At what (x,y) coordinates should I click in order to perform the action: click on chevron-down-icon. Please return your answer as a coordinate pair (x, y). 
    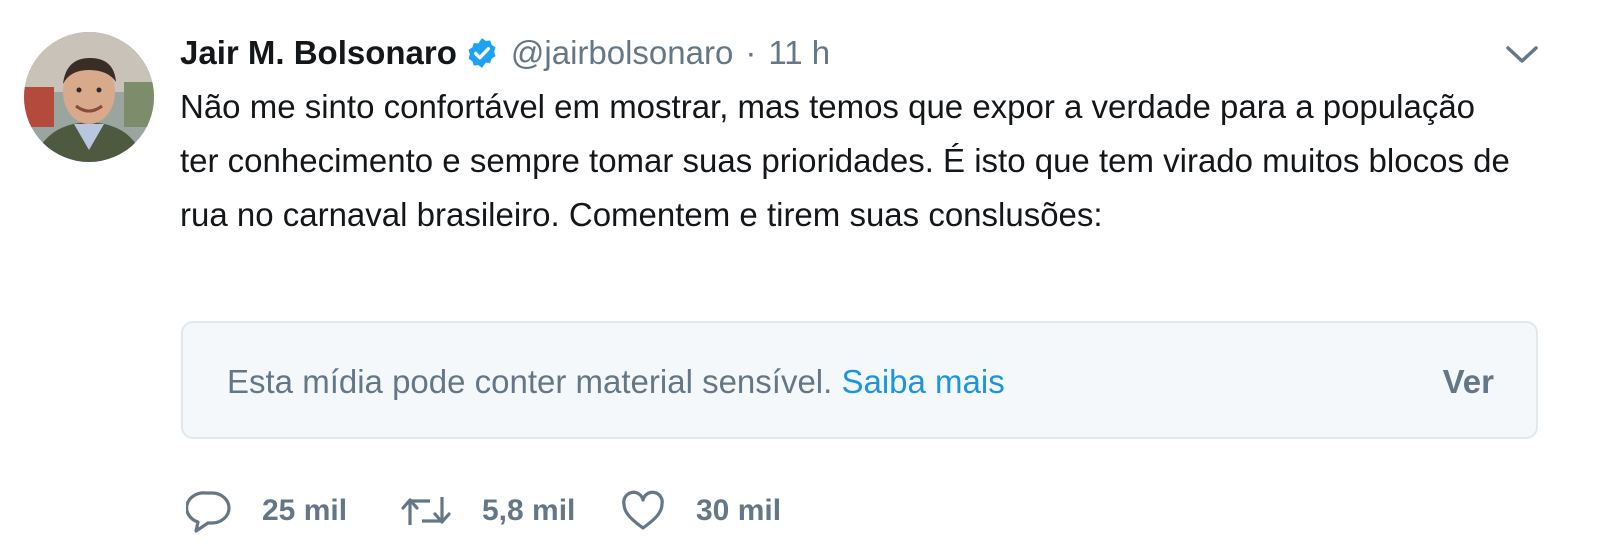
    Looking at the image, I should click on (1522, 55).